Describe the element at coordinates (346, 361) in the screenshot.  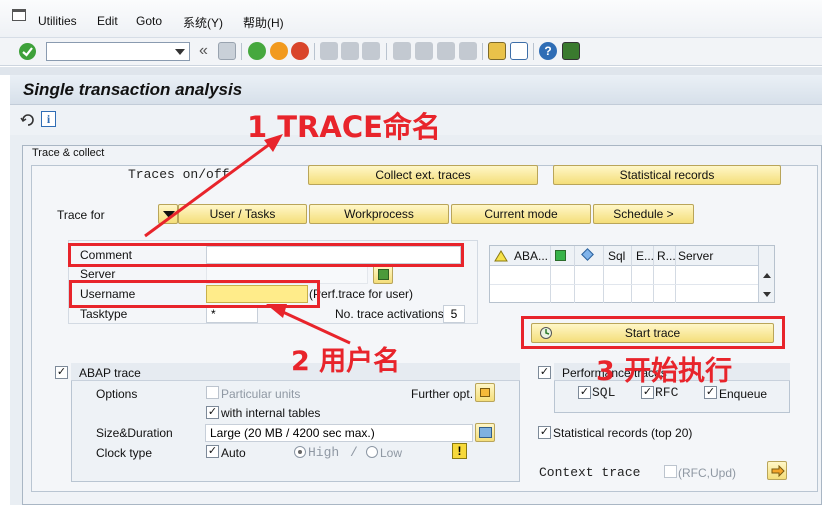
I see `annotation-step-2: 2 用户名` at that location.